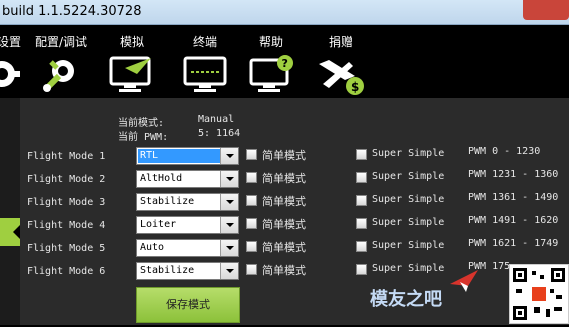 This screenshot has height=327, width=569. What do you see at coordinates (131, 42) in the screenshot?
I see `toolbar-label: 模拟` at bounding box center [131, 42].